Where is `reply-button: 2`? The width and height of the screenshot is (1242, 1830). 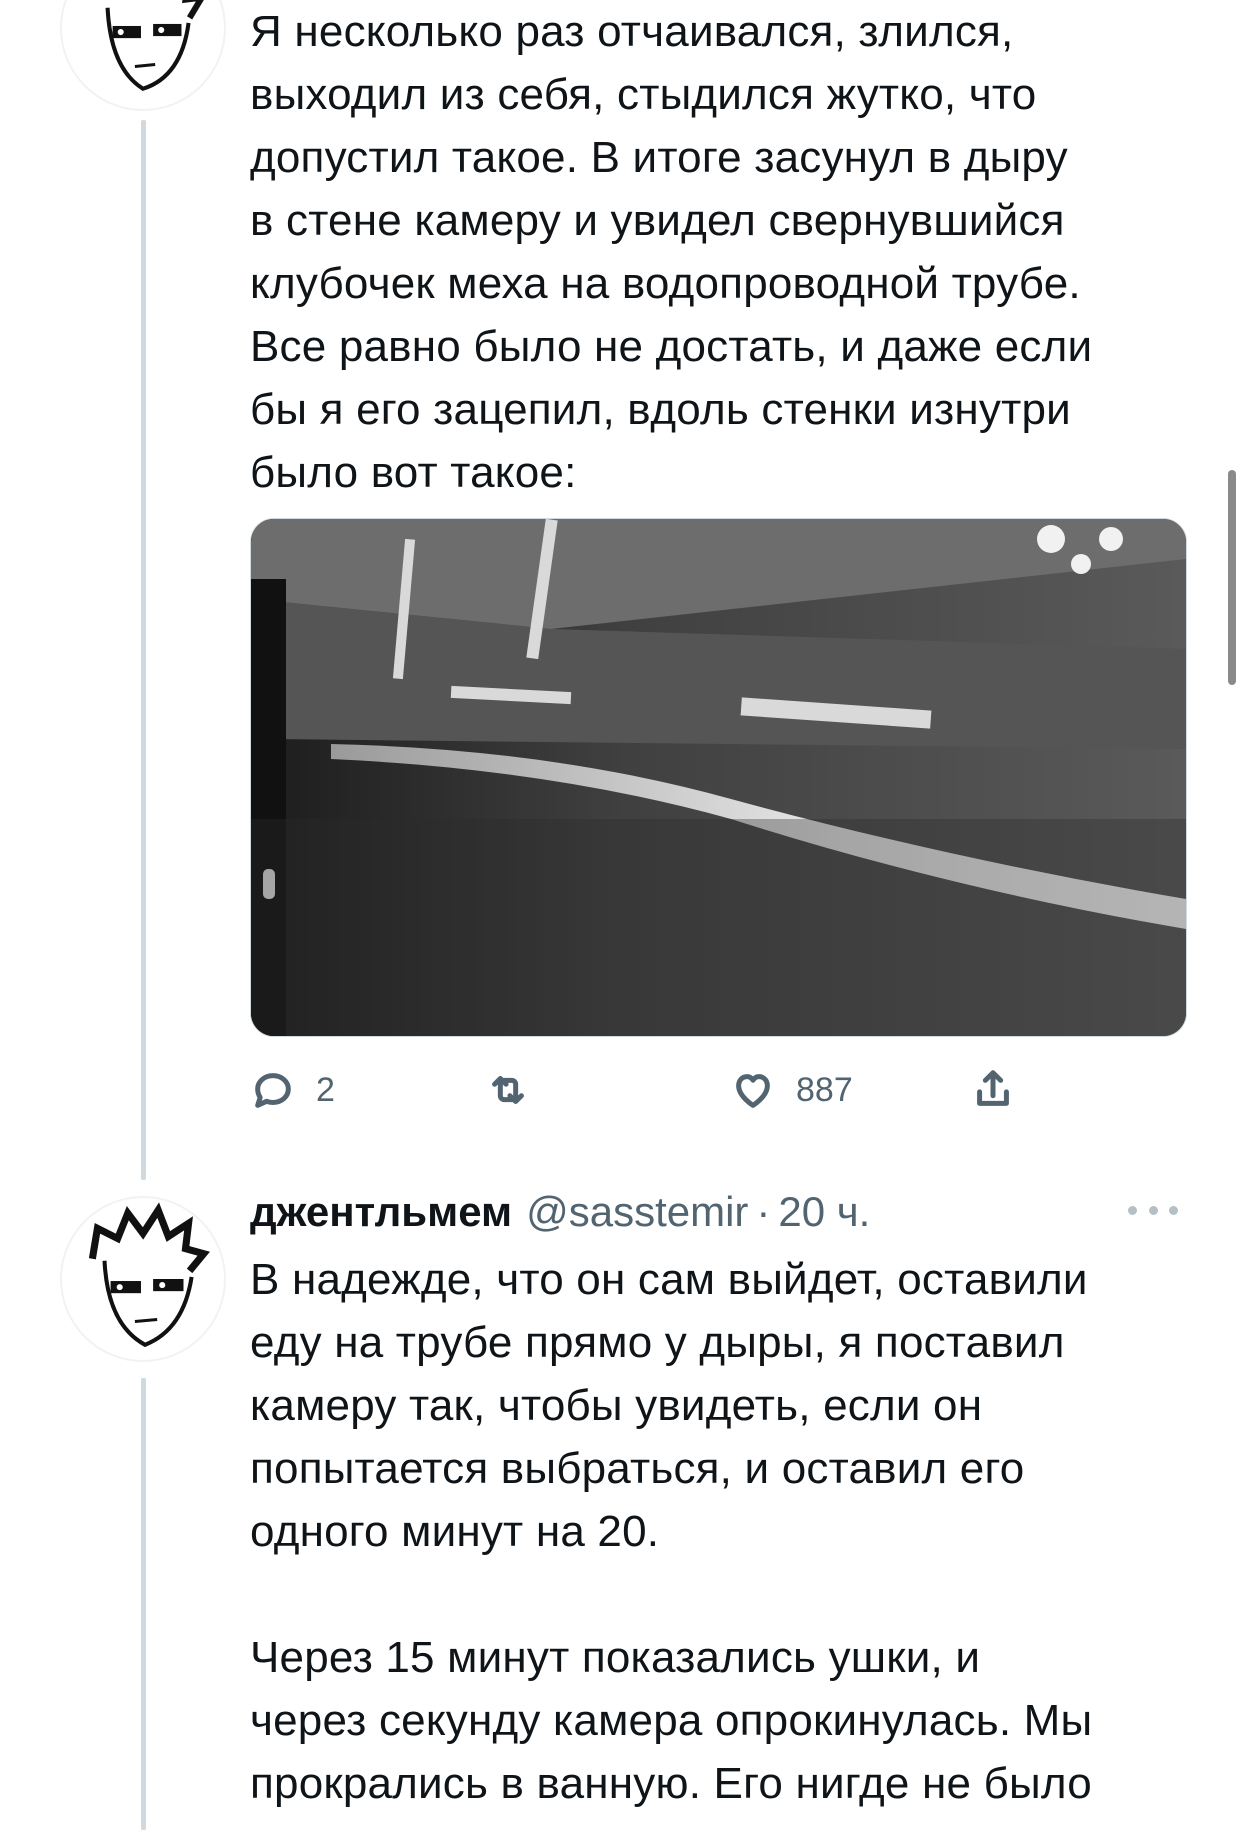 reply-button: 2 is located at coordinates (292, 1090).